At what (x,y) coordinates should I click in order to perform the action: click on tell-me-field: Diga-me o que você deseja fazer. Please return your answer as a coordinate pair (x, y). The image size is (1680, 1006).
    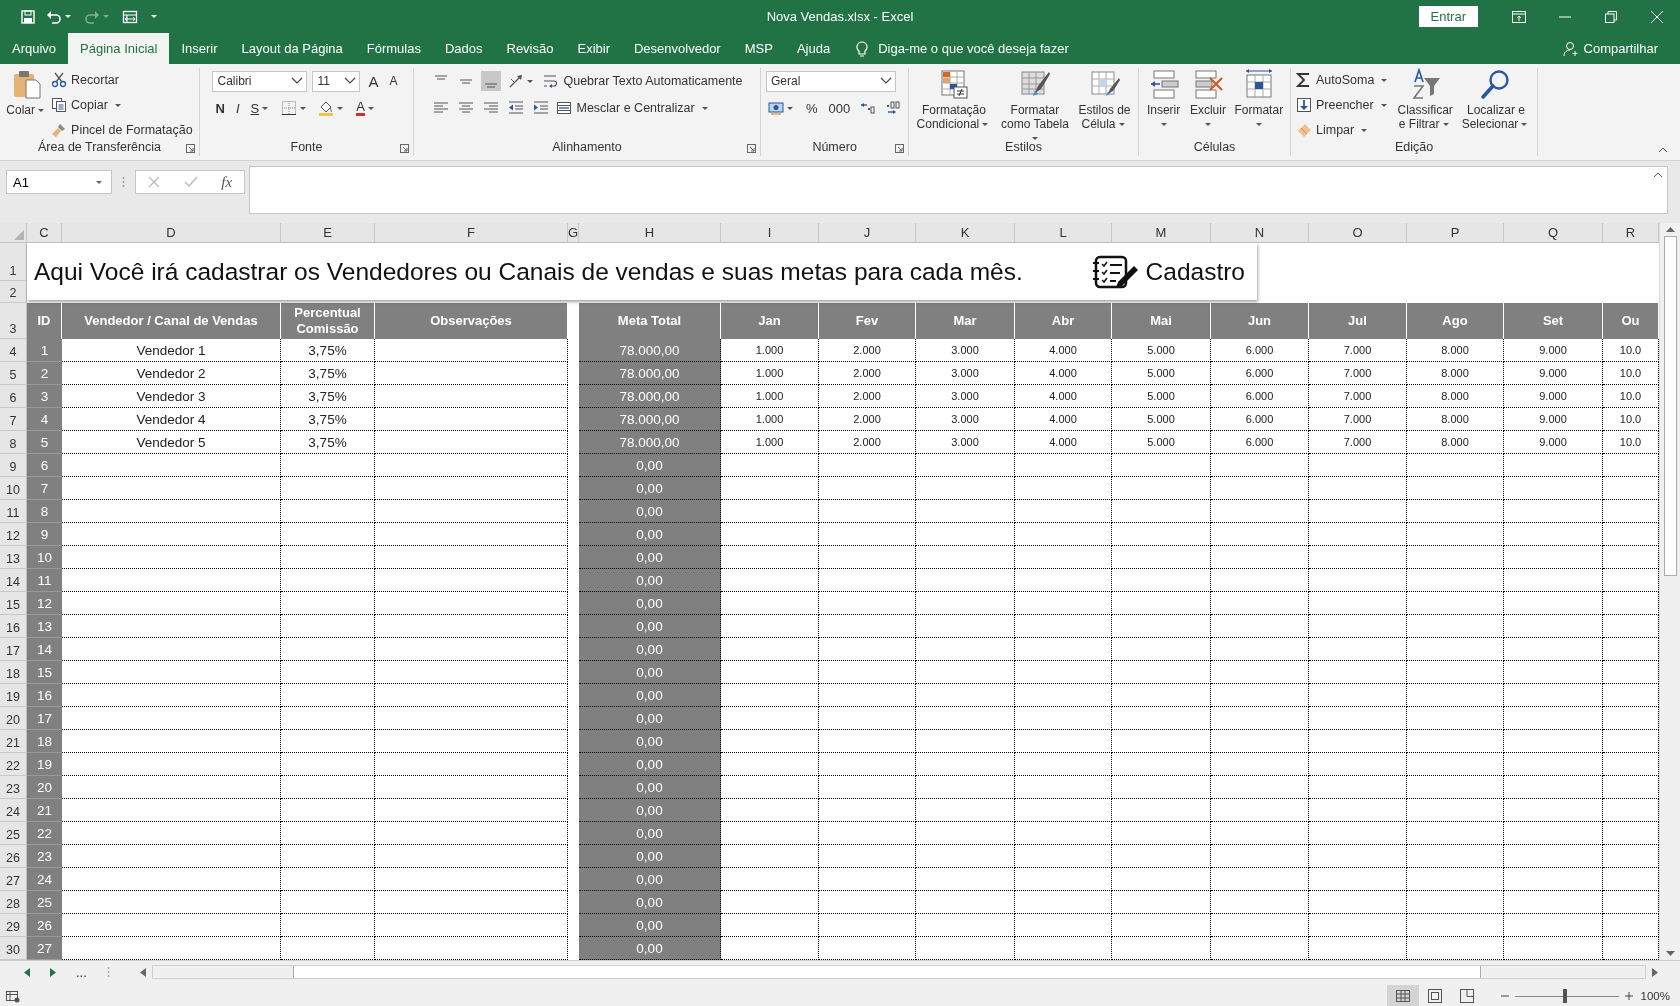
    Looking at the image, I should click on (973, 48).